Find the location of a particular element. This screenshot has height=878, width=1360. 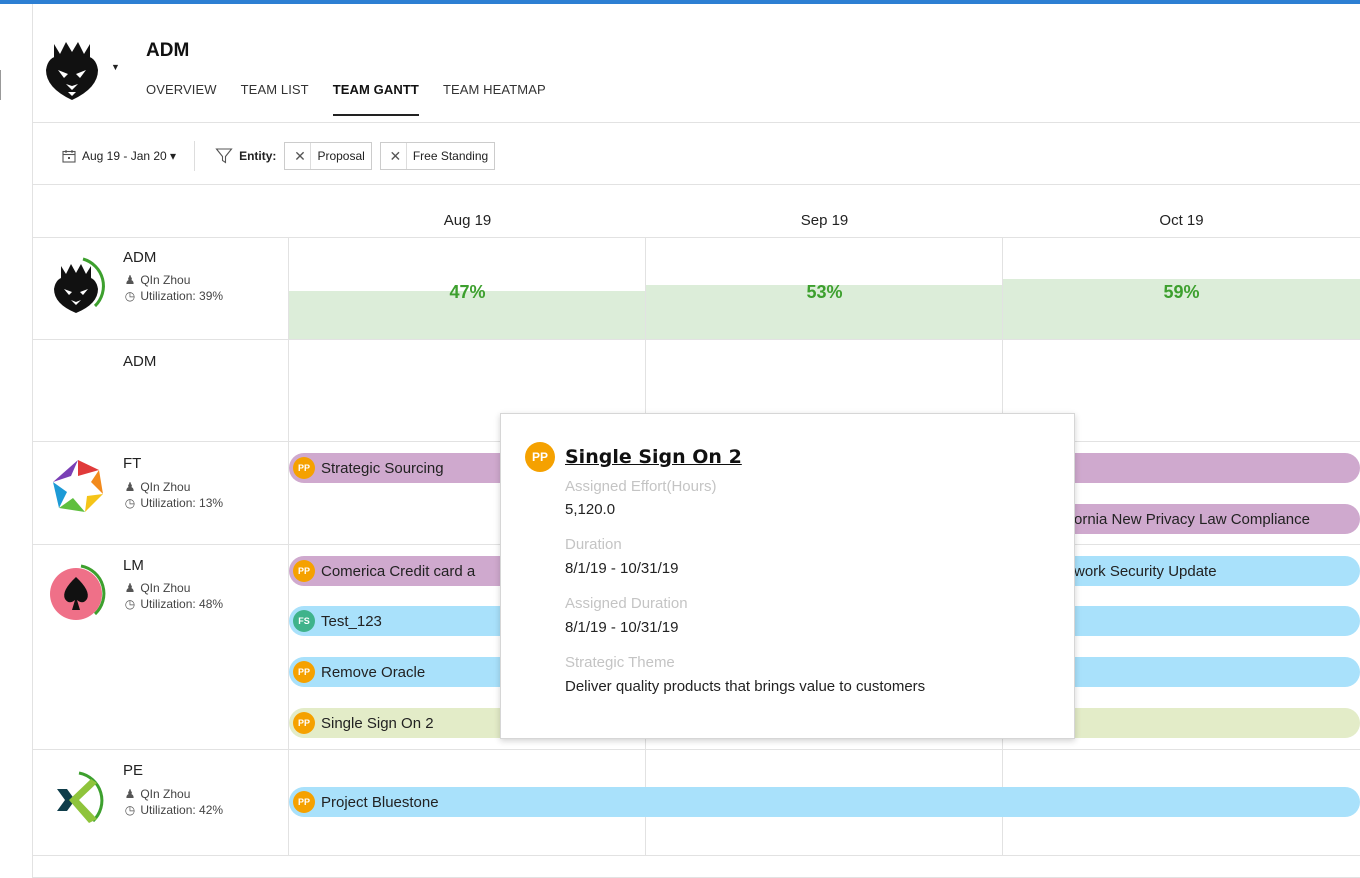

project-bar-label: Single Sign On 2 is located at coordinates (377, 723).